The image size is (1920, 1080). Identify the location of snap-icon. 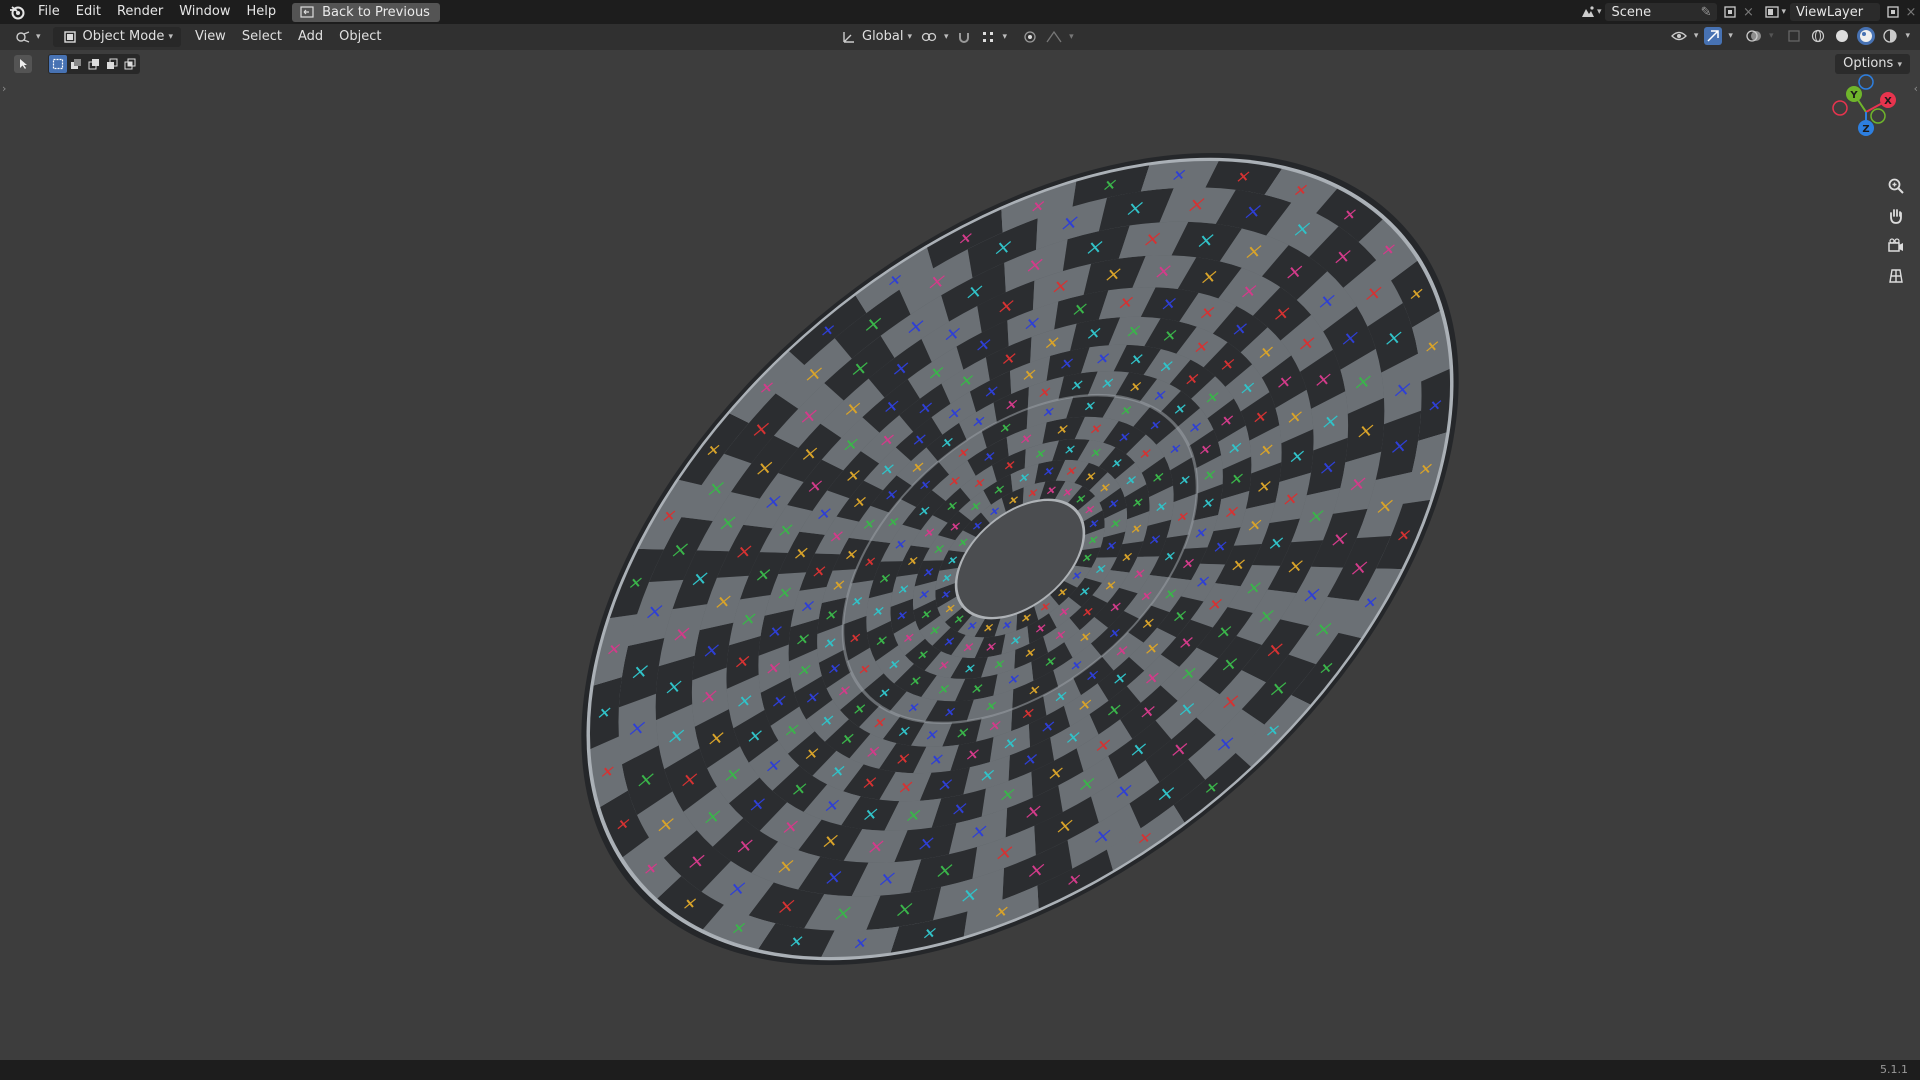
(964, 37).